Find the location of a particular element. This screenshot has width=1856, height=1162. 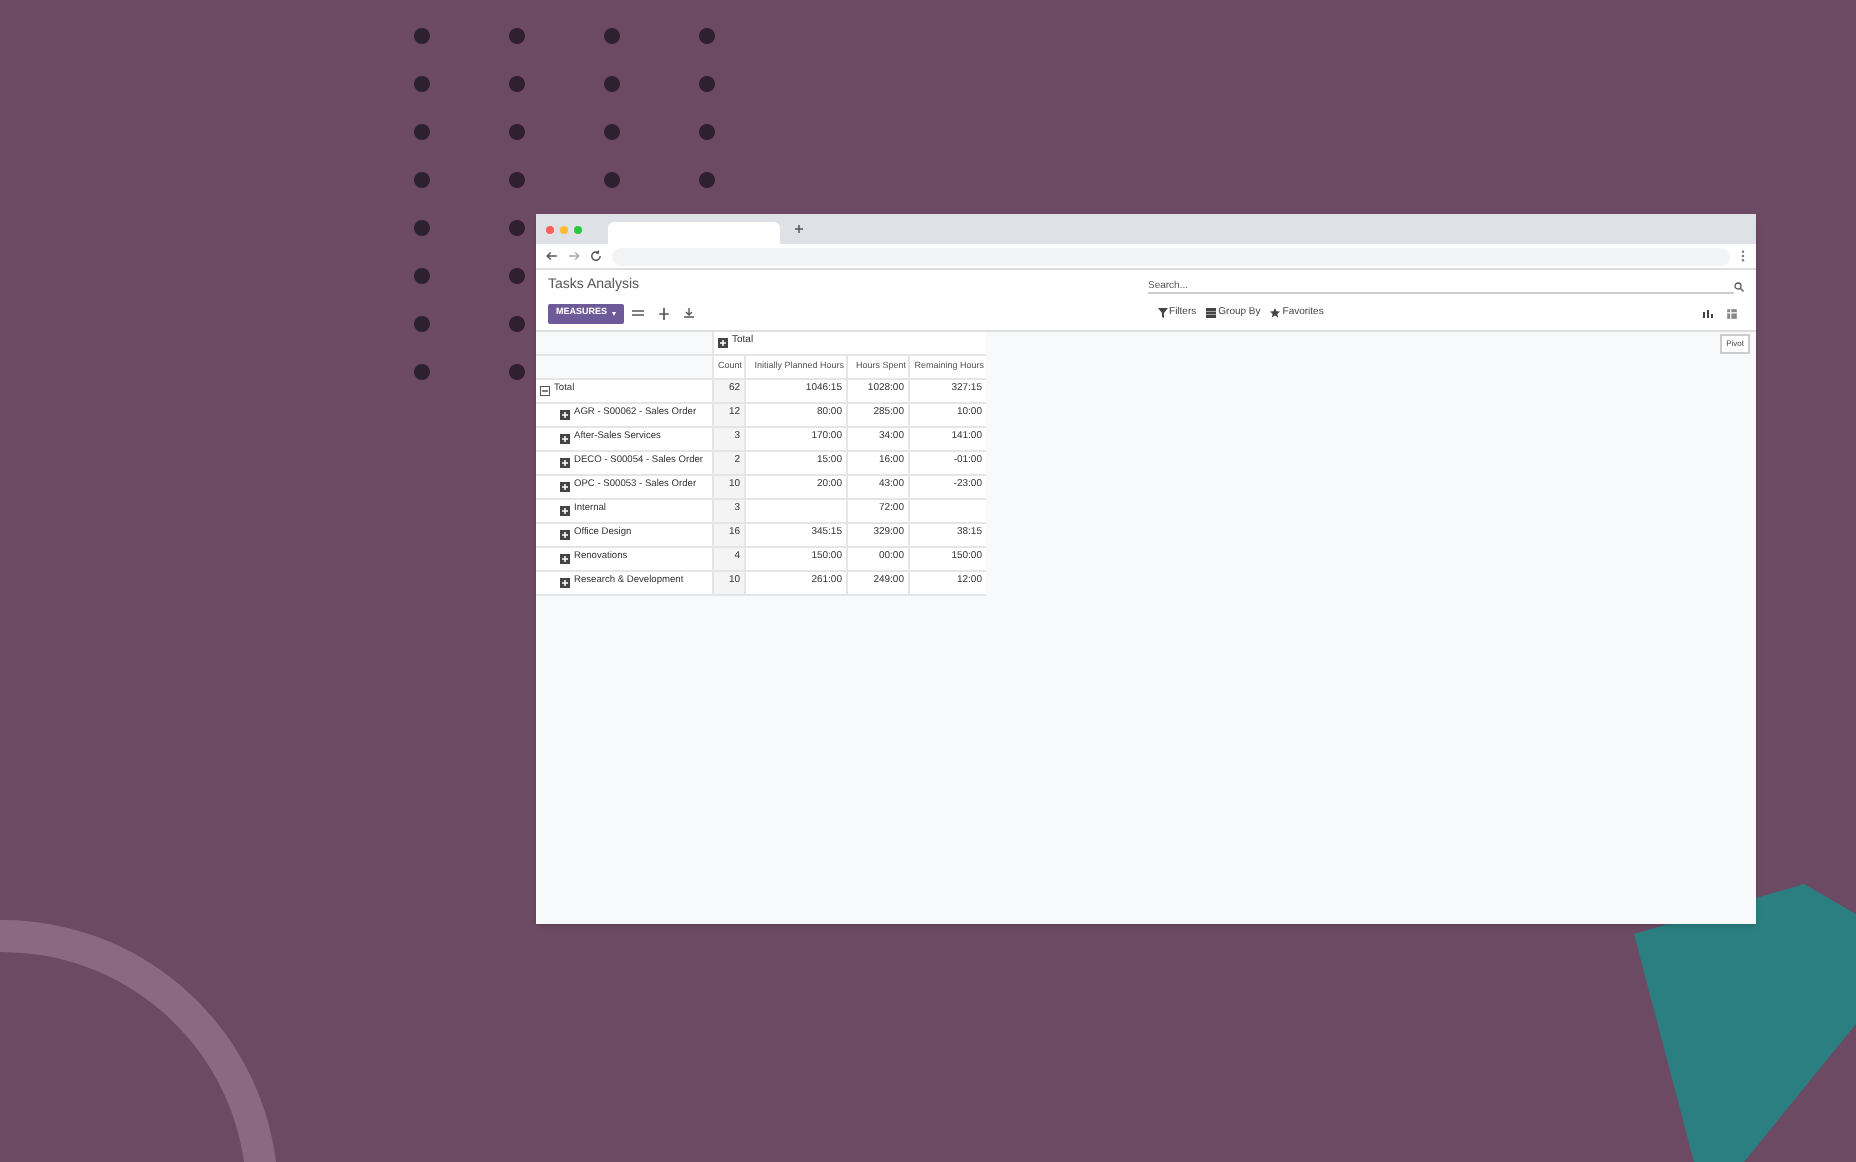

expand-all-icon is located at coordinates (663, 313).